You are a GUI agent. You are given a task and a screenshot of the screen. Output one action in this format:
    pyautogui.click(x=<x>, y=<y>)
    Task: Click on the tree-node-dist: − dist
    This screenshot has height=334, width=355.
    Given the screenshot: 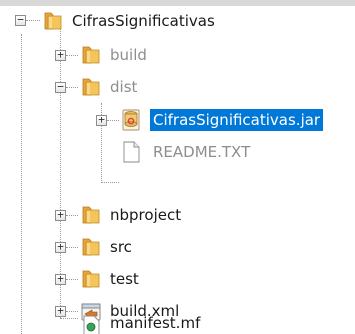 What is the action you would take?
    pyautogui.click(x=177, y=87)
    